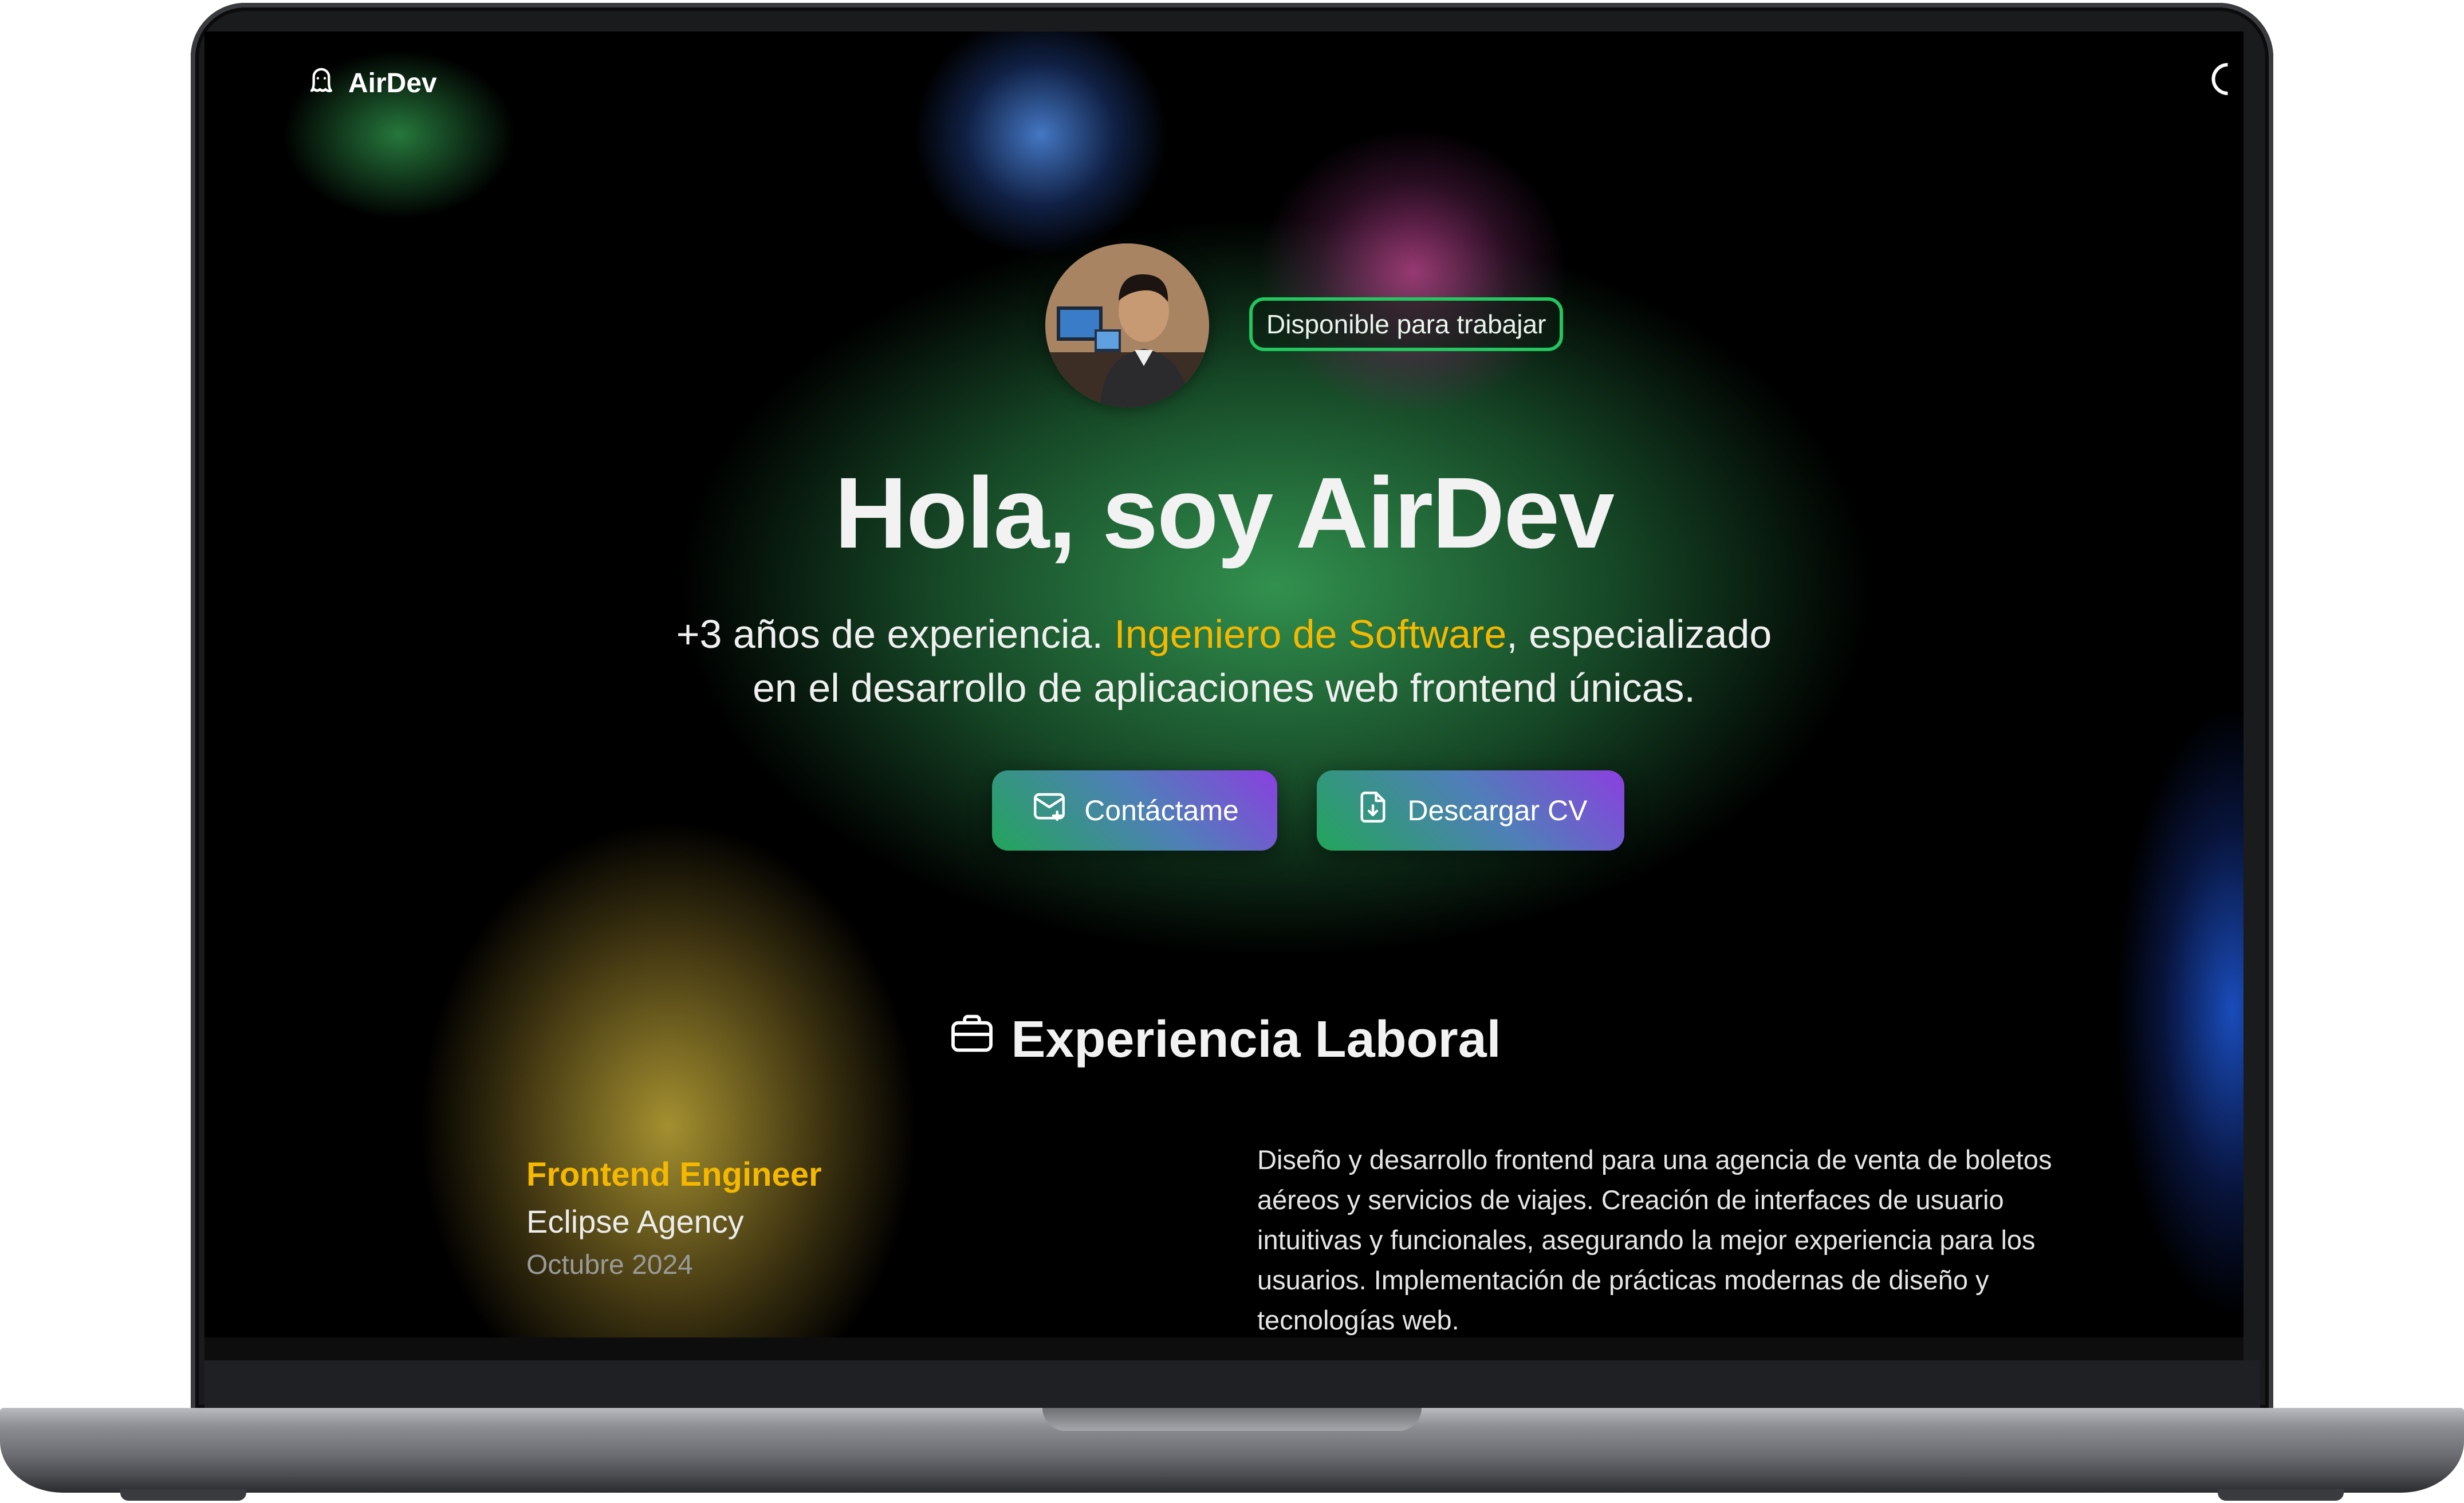  I want to click on subtitle-prefix: +3 años de experiencia., so click(895, 634).